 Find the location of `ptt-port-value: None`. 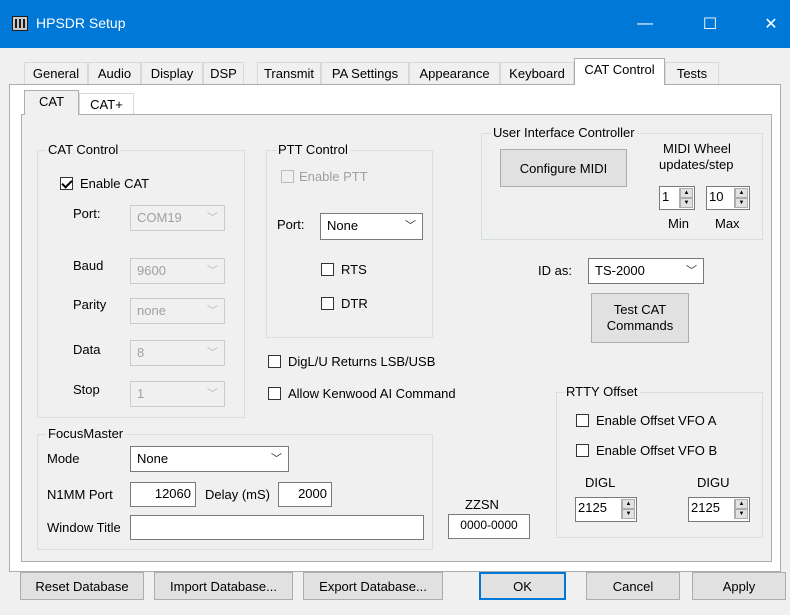

ptt-port-value: None is located at coordinates (343, 225).